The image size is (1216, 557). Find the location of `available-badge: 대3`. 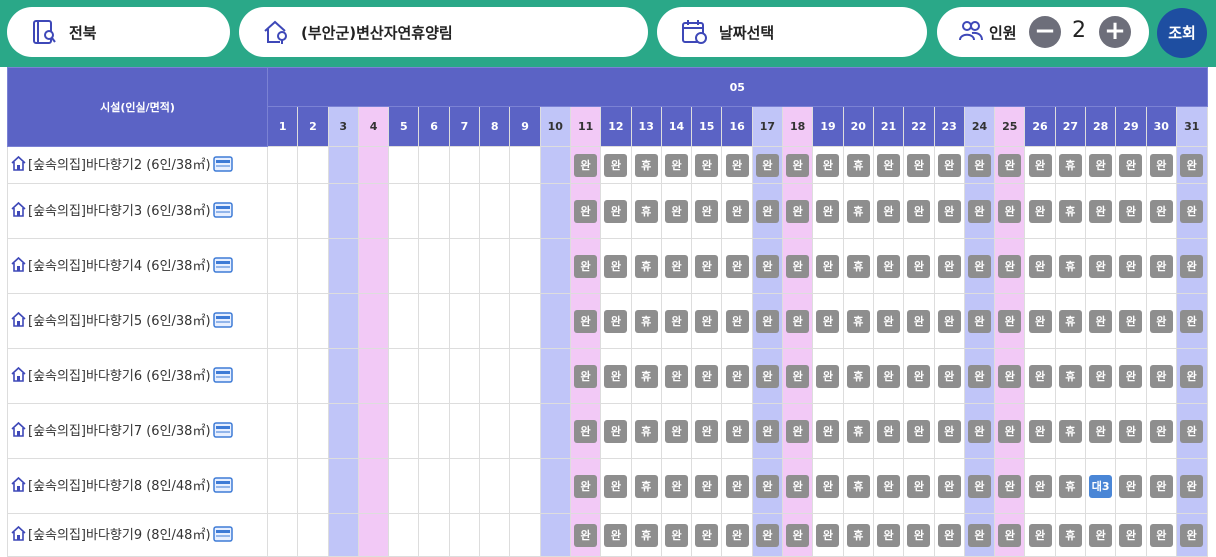

available-badge: 대3 is located at coordinates (1101, 486).